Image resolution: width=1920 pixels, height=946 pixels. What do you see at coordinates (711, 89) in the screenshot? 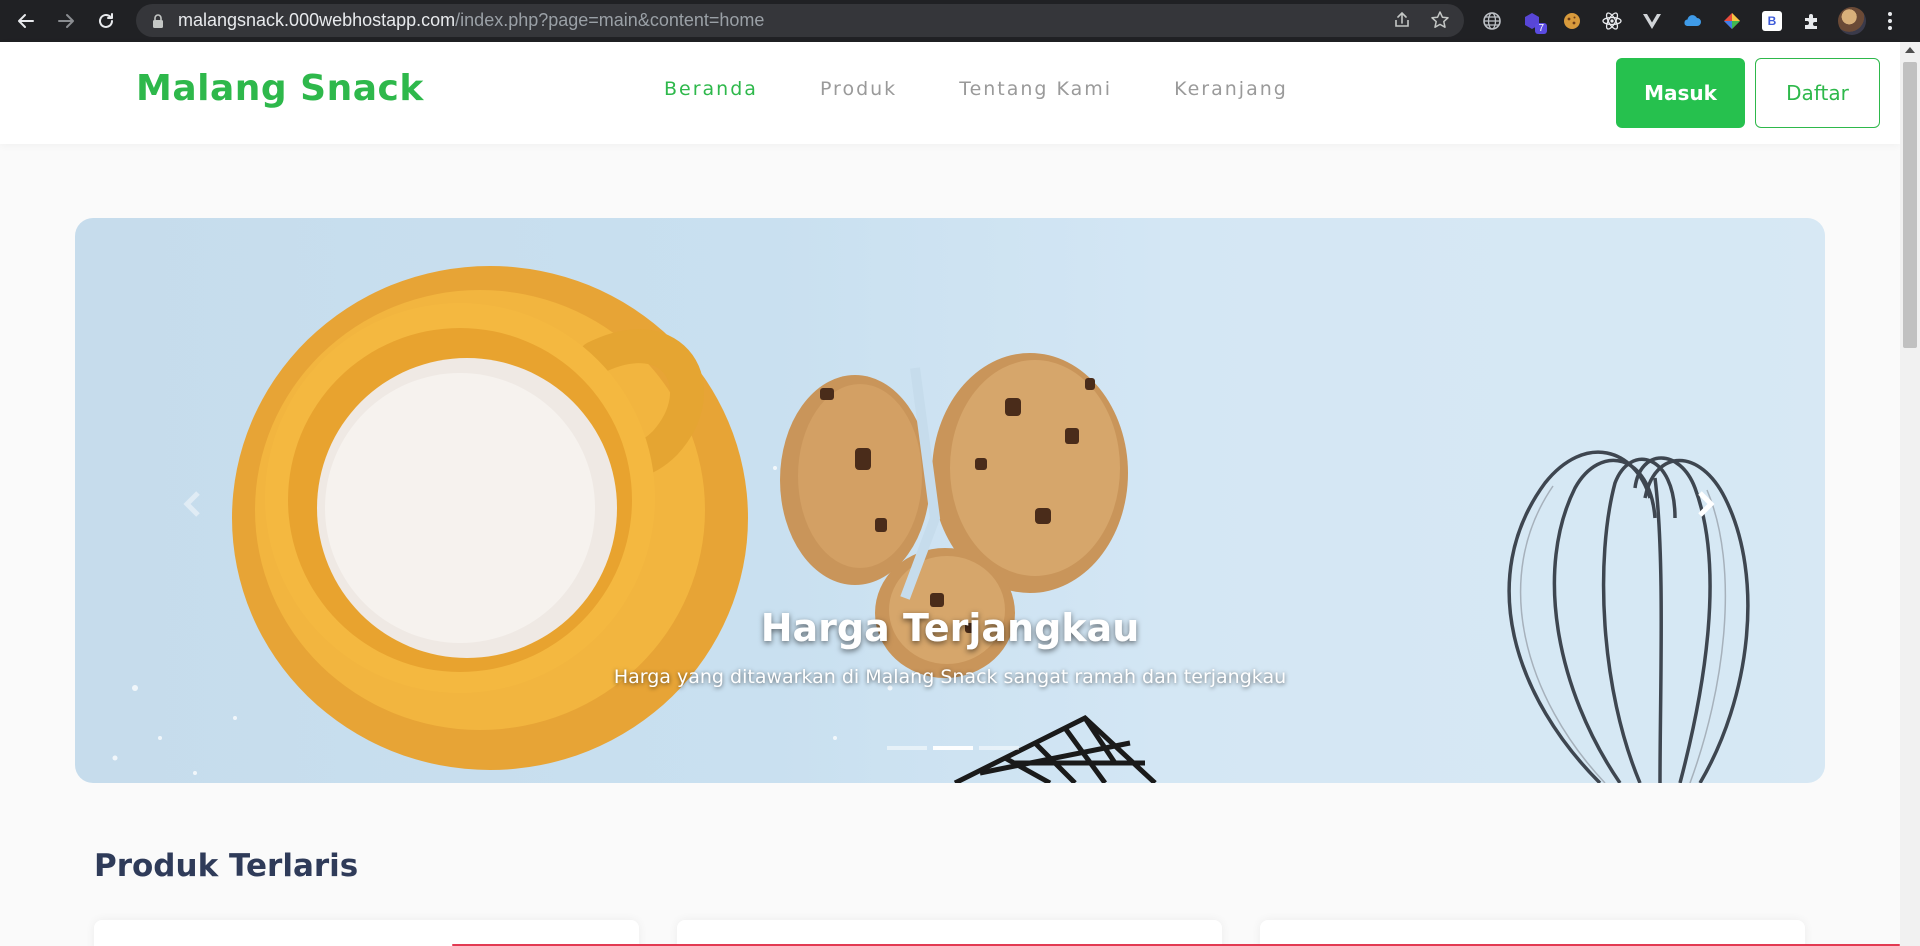
I see `nav-beranda: Beranda` at bounding box center [711, 89].